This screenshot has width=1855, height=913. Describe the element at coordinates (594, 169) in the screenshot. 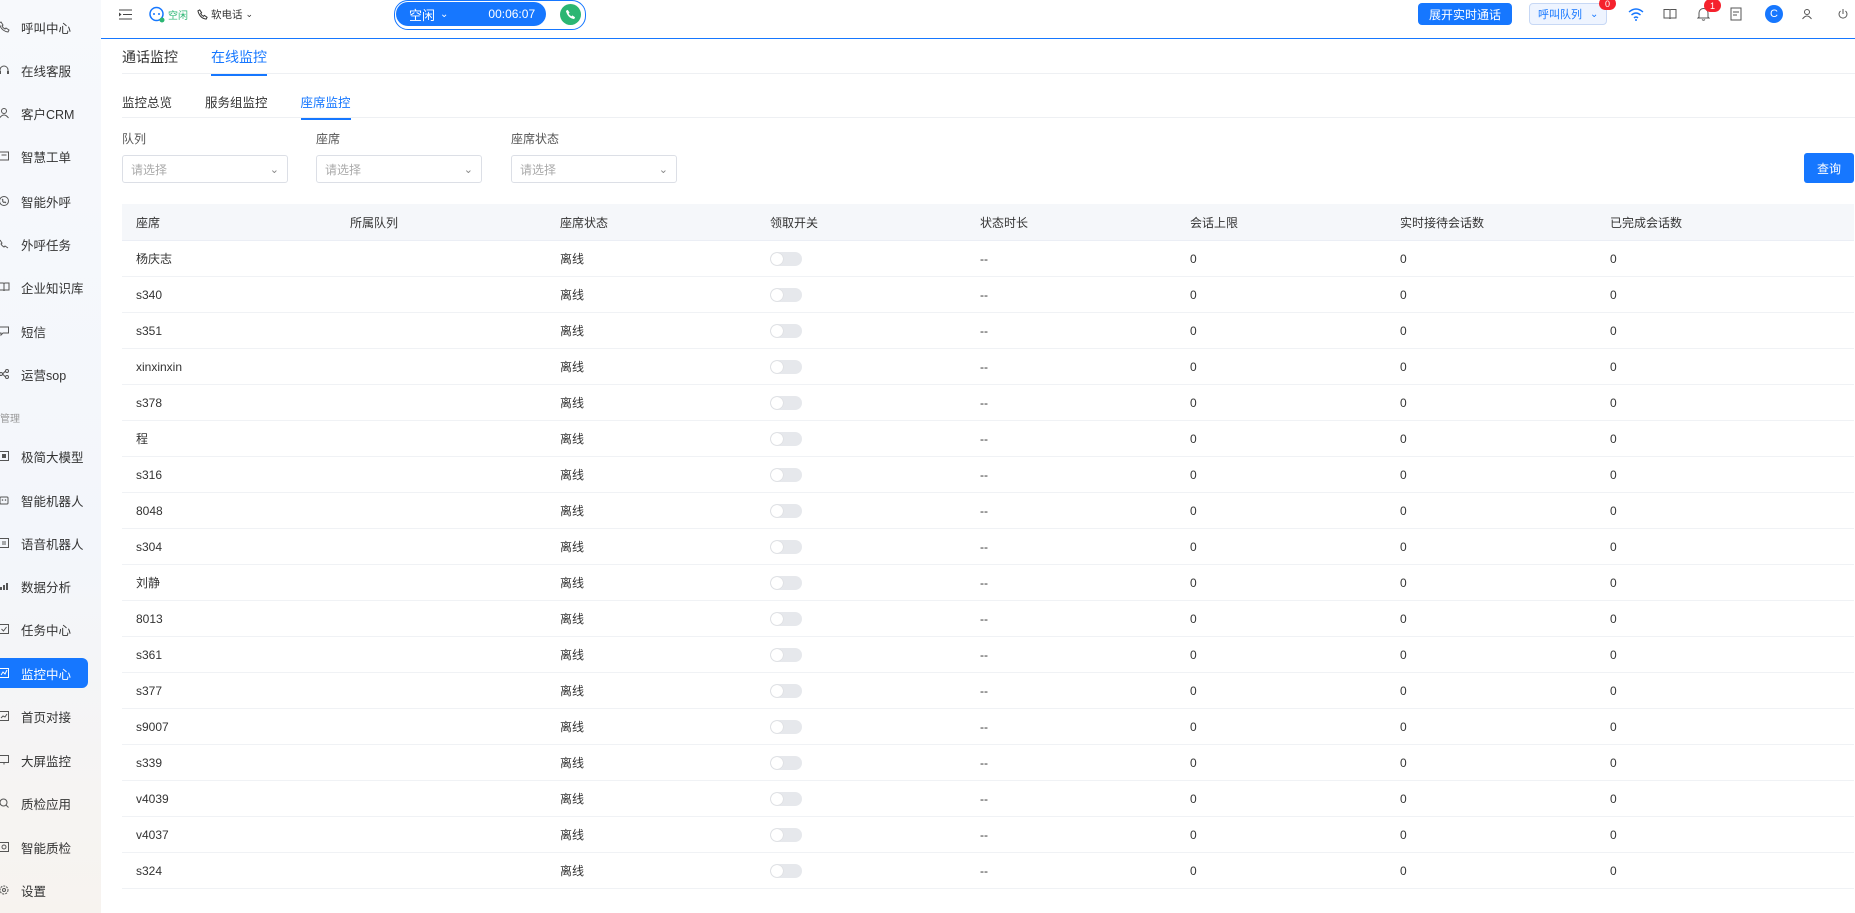

I see `seat-status-filter-select: 请选择 ⌄` at that location.